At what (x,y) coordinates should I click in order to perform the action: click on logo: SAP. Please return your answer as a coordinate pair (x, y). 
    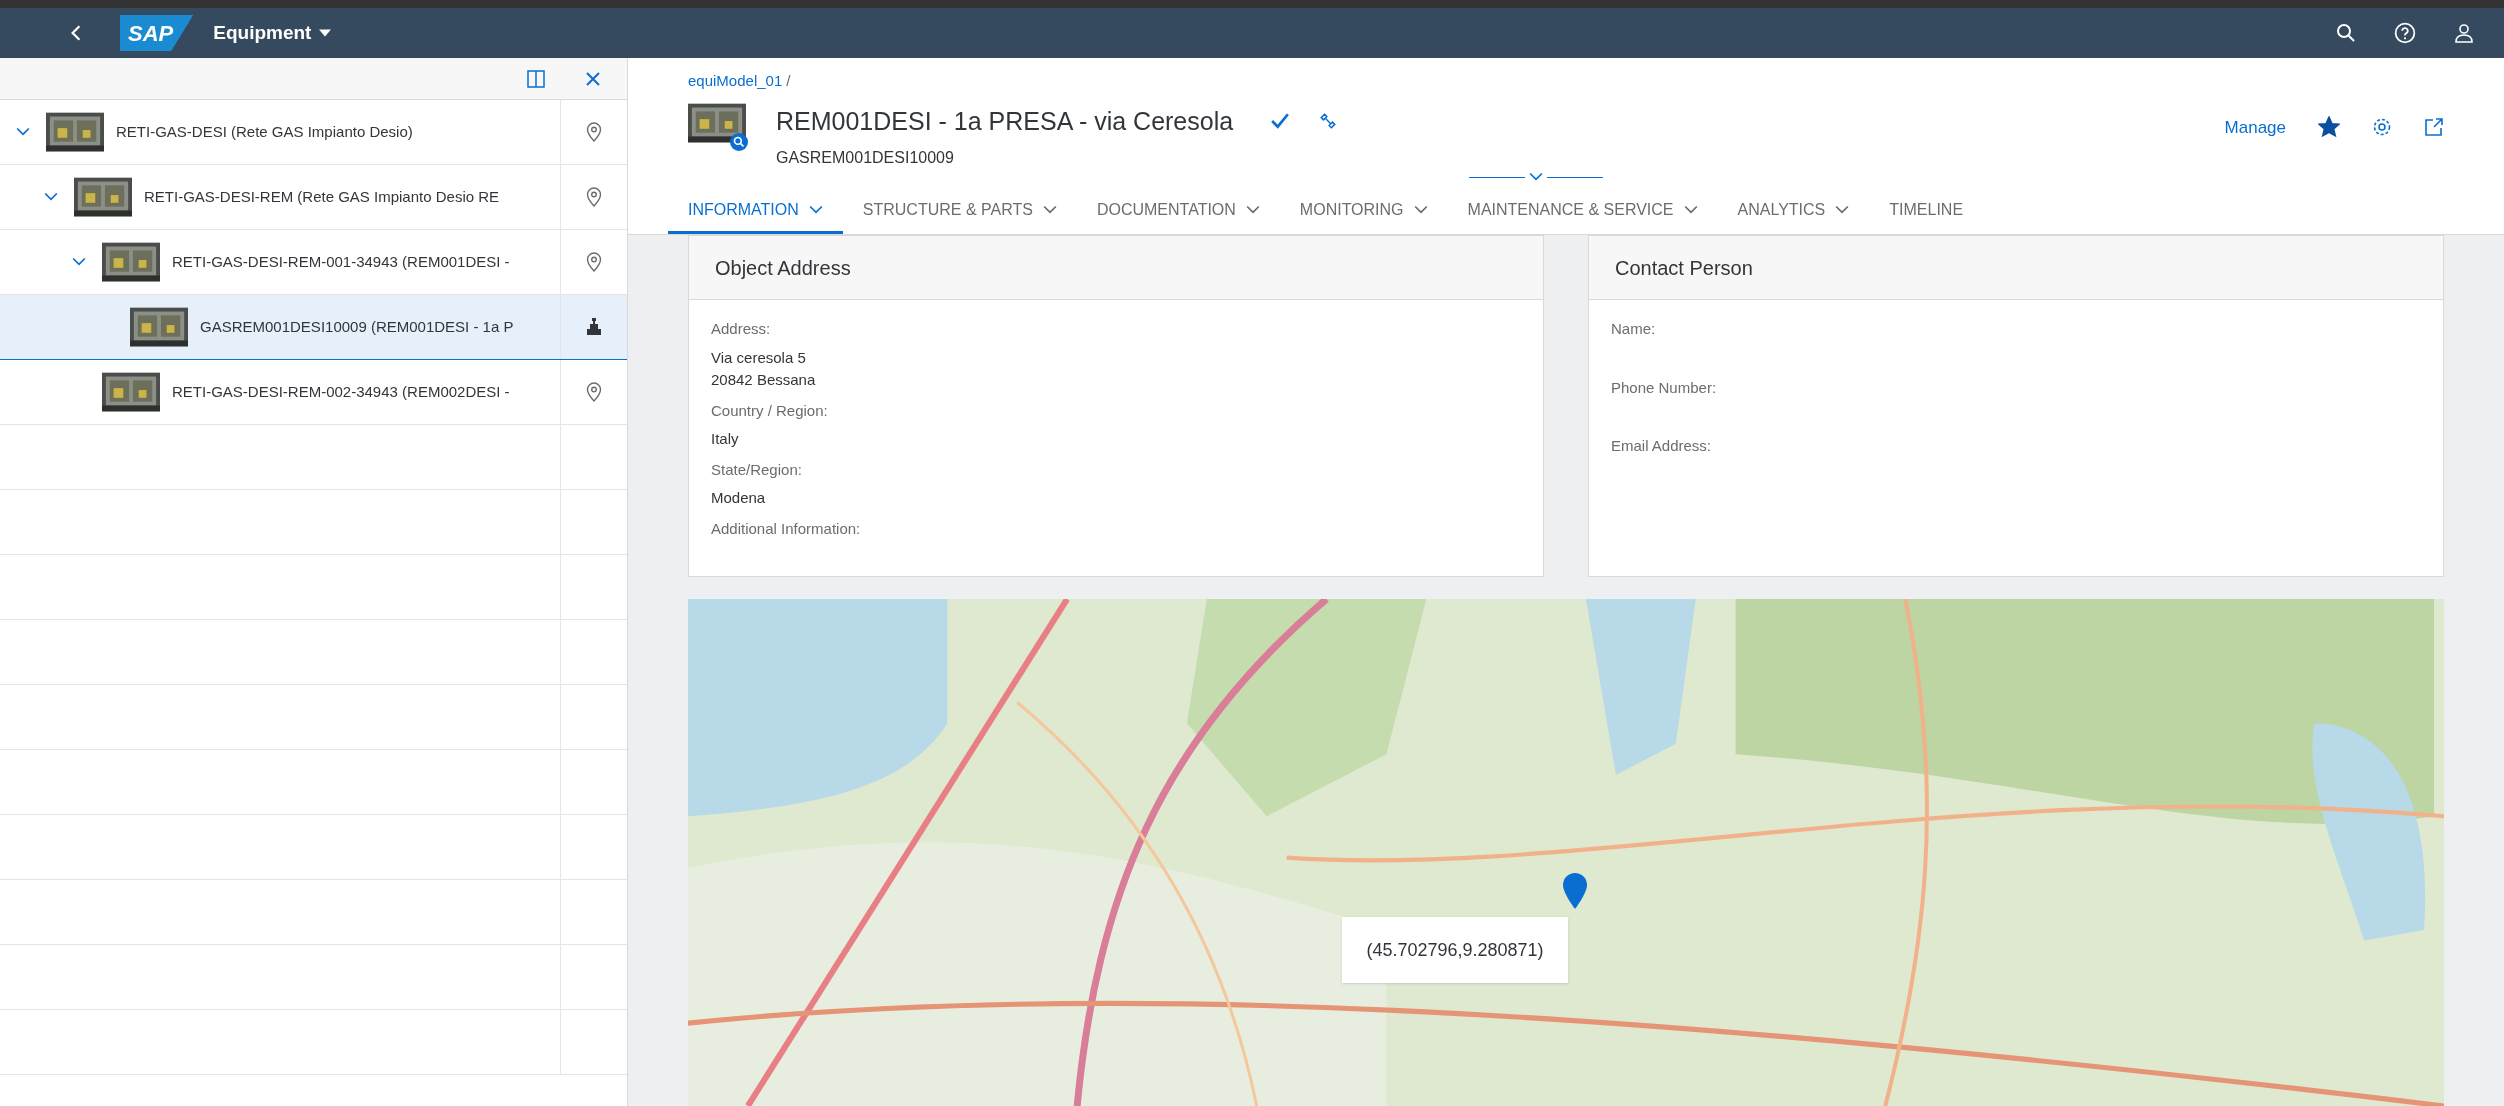
    Looking at the image, I should click on (157, 33).